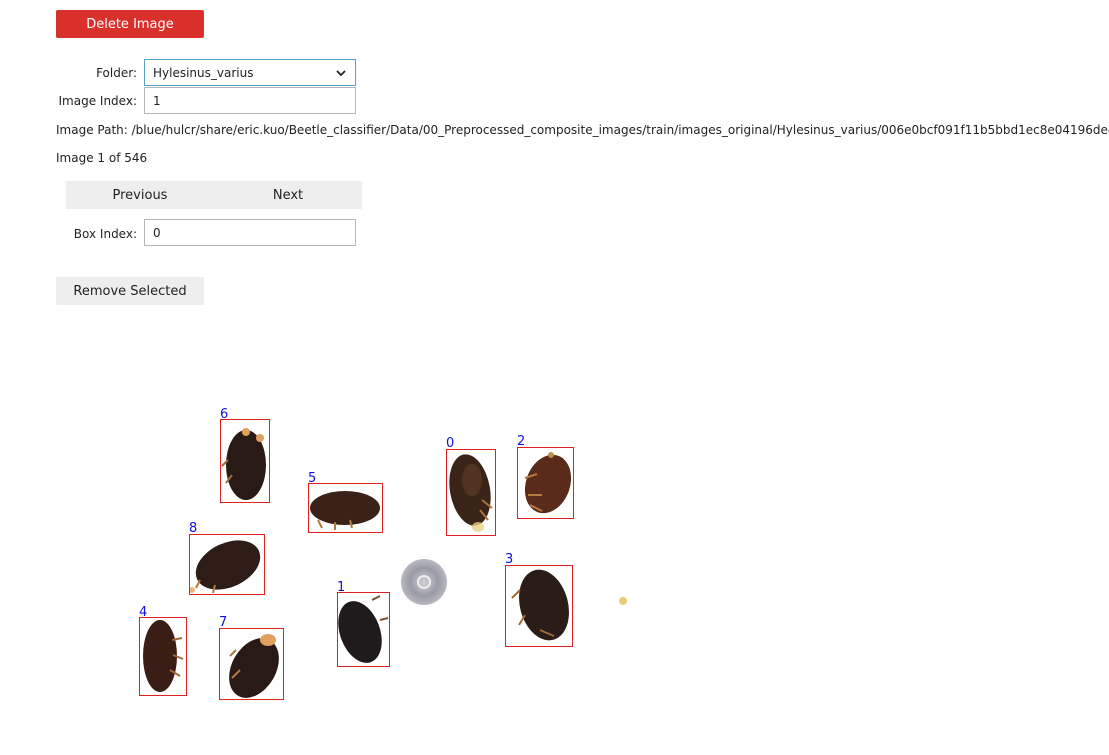 Image resolution: width=1109 pixels, height=755 pixels. I want to click on previous-button: Previous, so click(140, 195).